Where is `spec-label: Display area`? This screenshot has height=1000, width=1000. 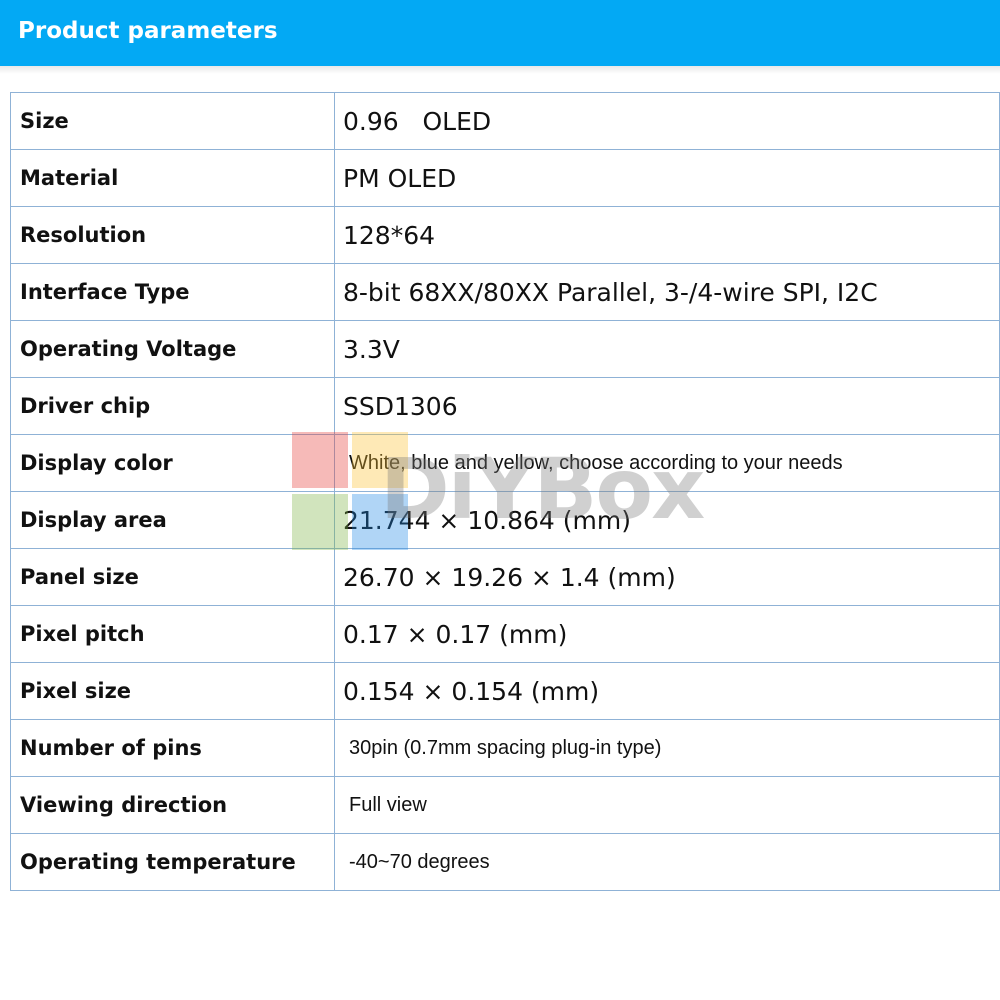 spec-label: Display area is located at coordinates (172, 520).